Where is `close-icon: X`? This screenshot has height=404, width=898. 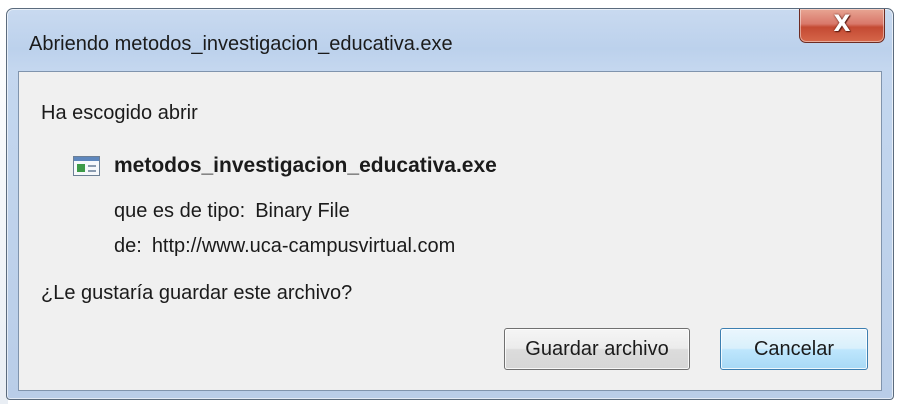
close-icon: X is located at coordinates (842, 24).